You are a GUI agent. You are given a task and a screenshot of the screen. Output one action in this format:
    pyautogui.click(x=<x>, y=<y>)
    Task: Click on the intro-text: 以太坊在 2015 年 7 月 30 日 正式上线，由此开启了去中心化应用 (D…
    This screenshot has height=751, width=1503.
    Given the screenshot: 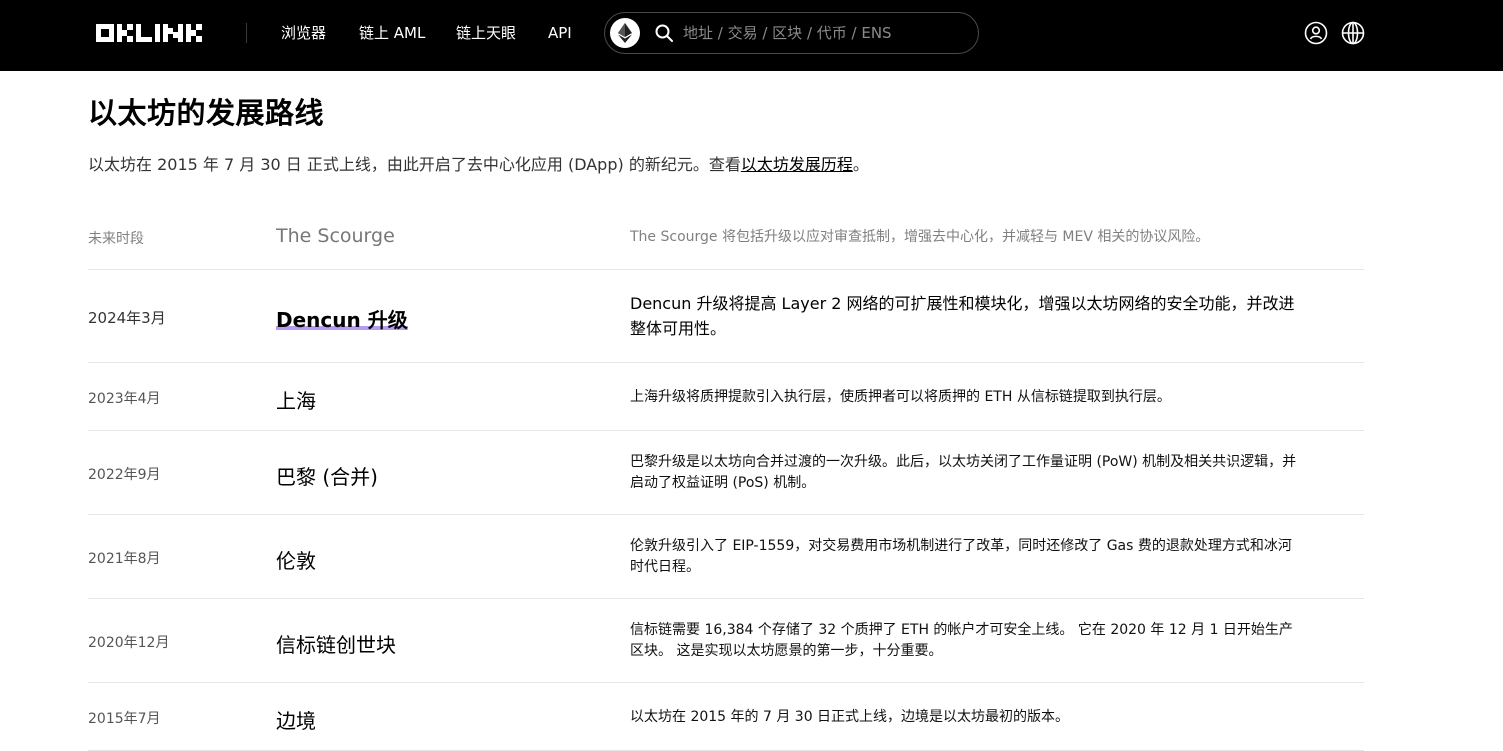 What is the action you would take?
    pyautogui.click(x=414, y=164)
    